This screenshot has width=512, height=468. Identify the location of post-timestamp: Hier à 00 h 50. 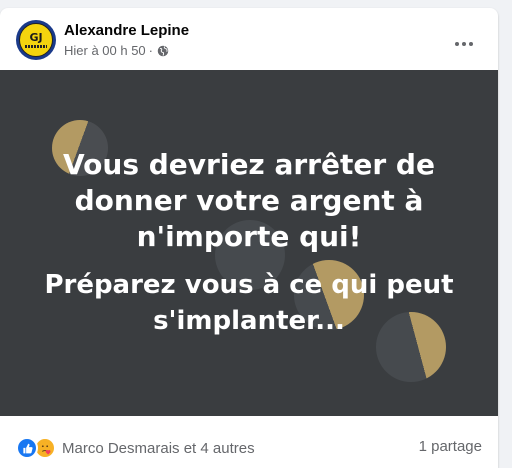
(105, 50).